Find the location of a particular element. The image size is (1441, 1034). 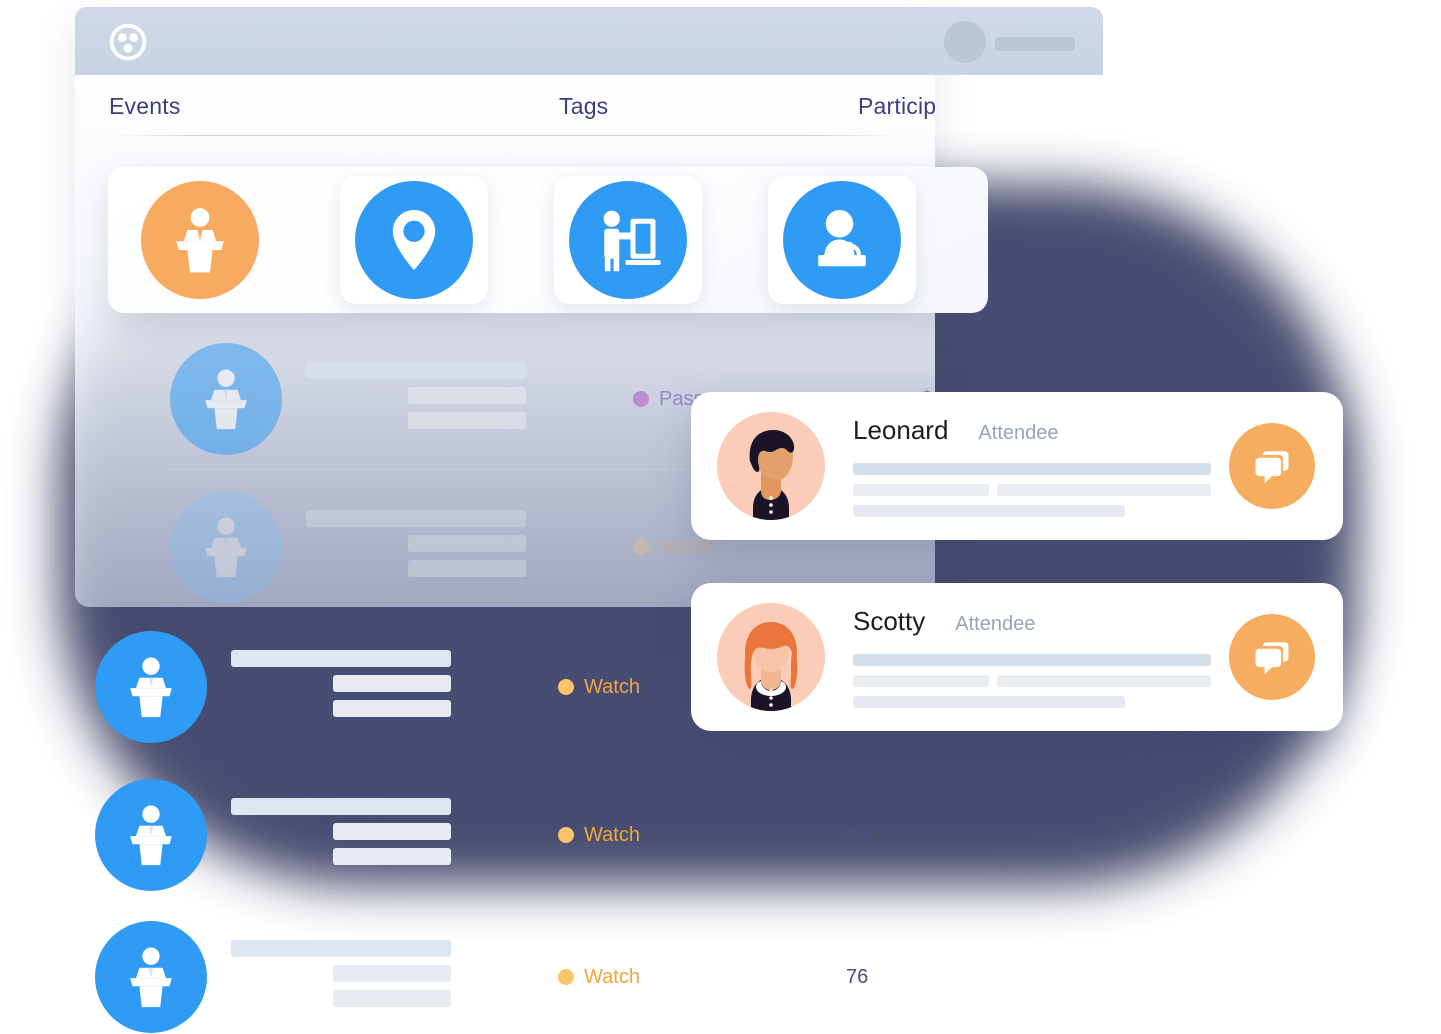

category-tile-speaker-mic is located at coordinates (842, 240).